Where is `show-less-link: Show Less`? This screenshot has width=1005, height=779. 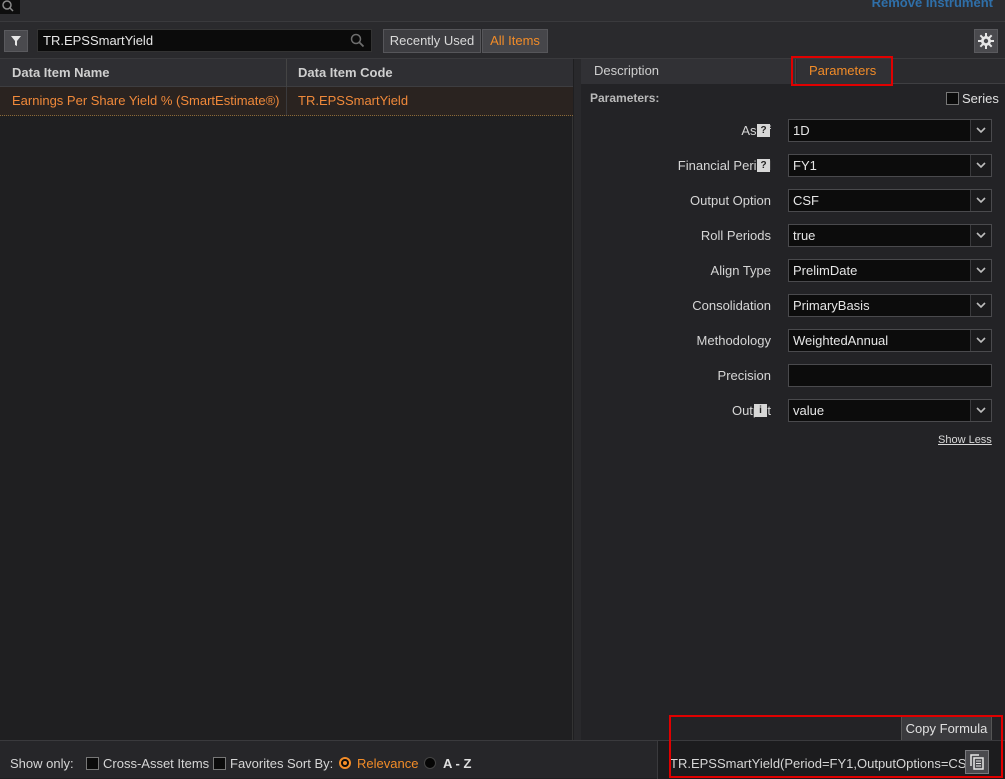 show-less-link: Show Less is located at coordinates (965, 440).